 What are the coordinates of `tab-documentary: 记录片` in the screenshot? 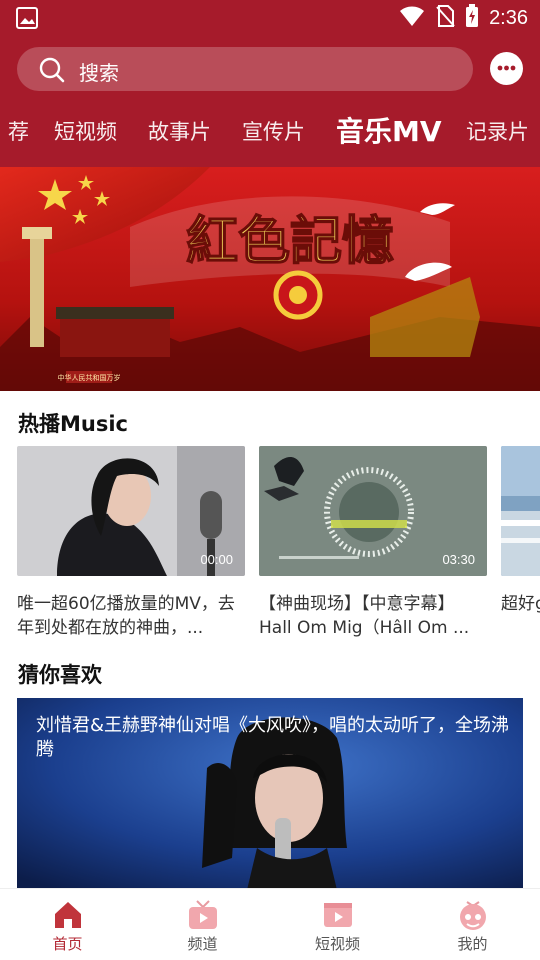 It's located at (497, 131).